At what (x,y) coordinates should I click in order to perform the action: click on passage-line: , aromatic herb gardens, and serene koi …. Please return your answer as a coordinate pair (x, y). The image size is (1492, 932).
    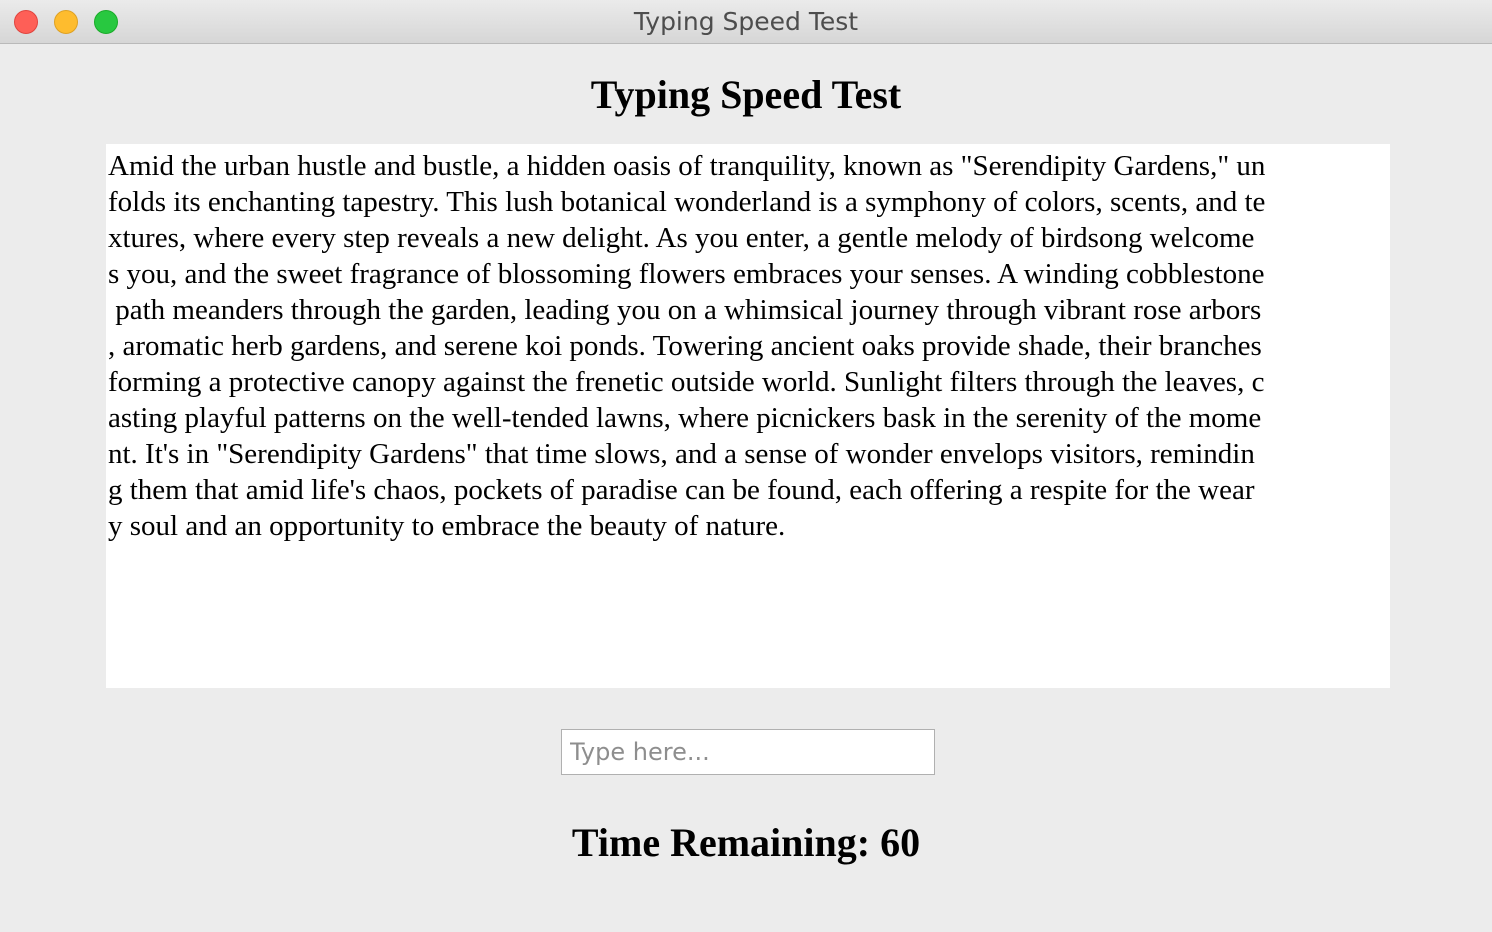
    Looking at the image, I should click on (685, 346).